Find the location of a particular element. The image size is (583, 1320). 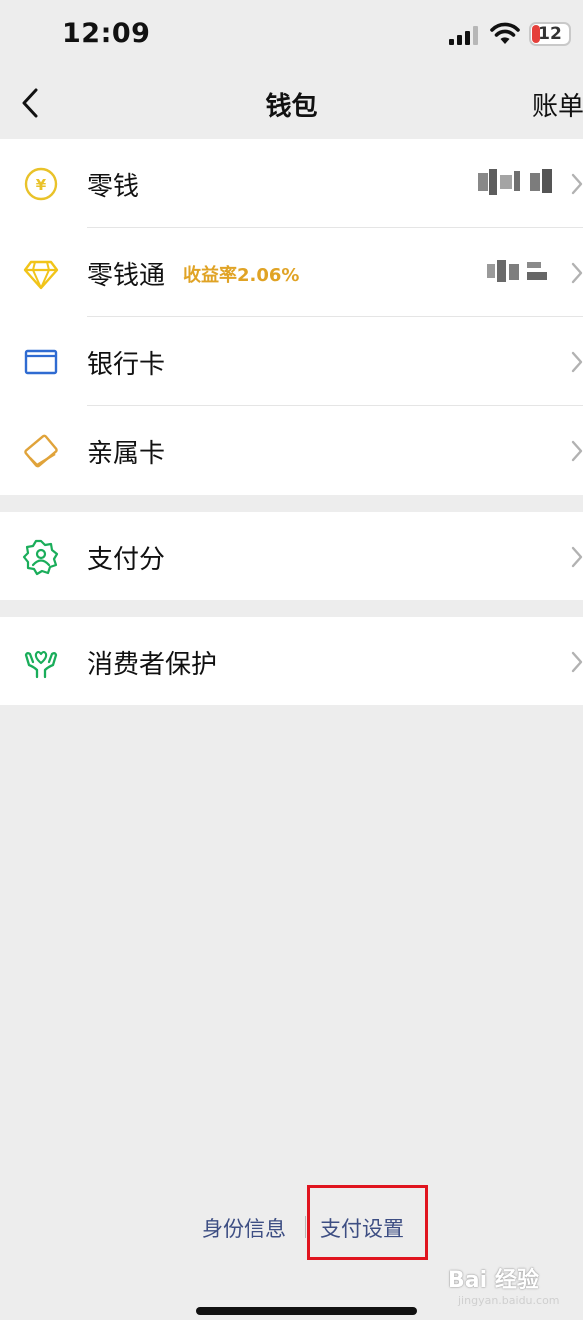

list-item-consumer-protection: 消费者保护 is located at coordinates (291, 661).